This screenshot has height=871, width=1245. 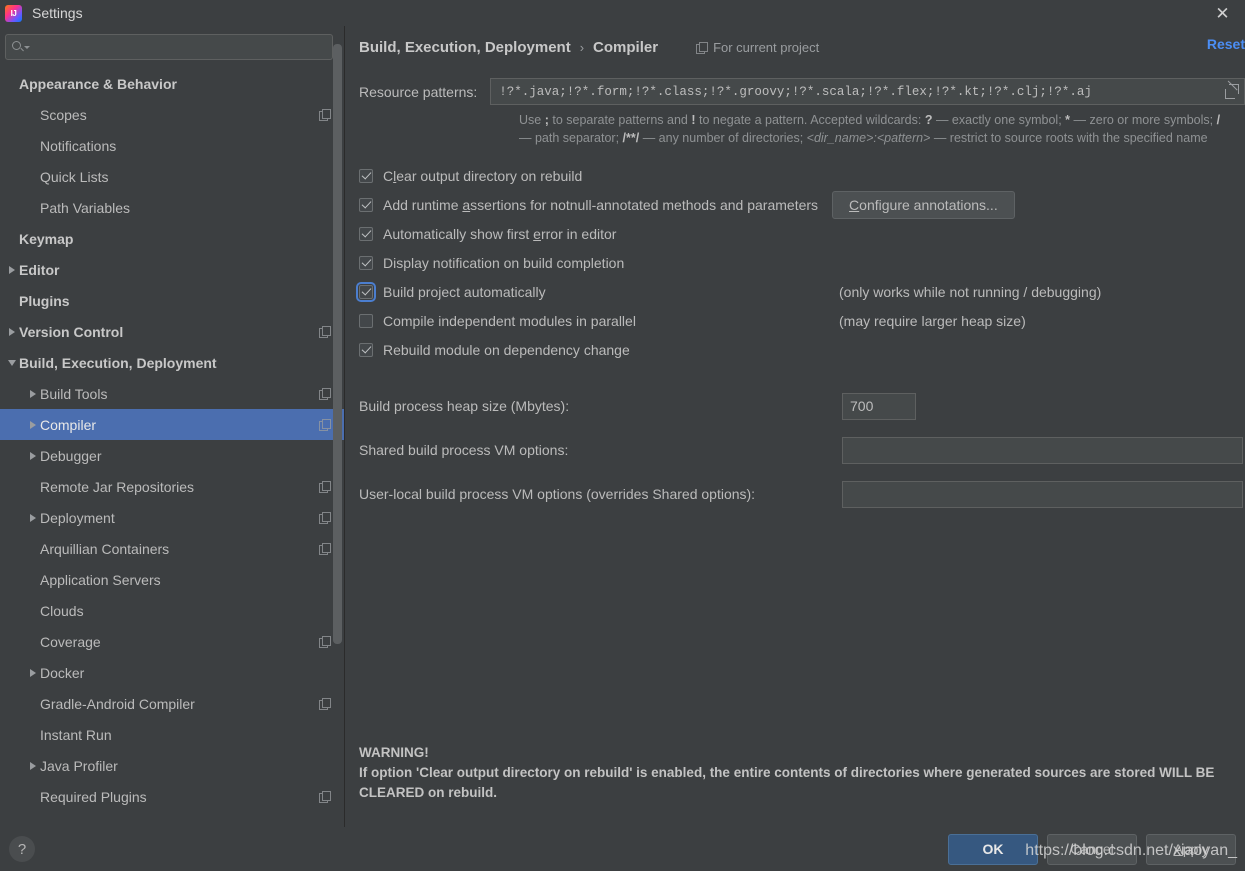 What do you see at coordinates (1191, 849) in the screenshot?
I see `apply-button: Apply` at bounding box center [1191, 849].